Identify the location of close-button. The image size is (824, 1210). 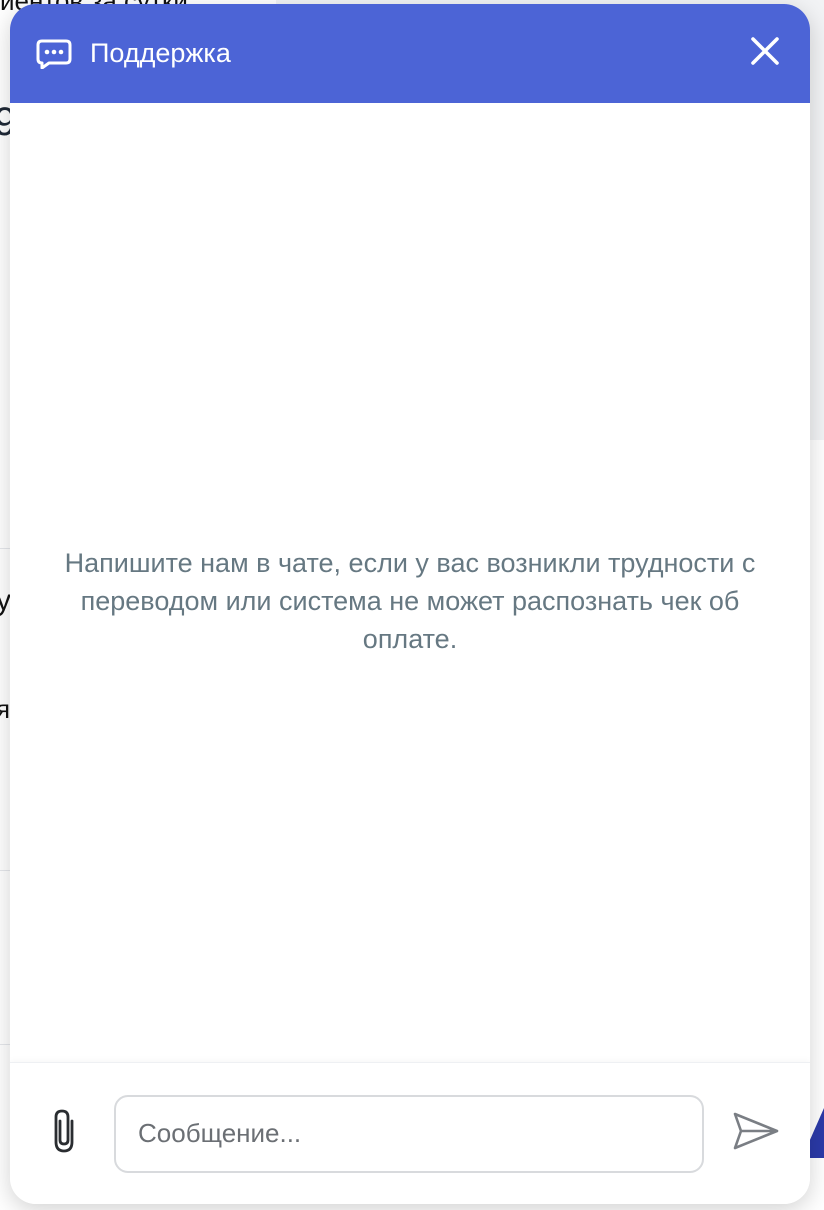
(765, 54).